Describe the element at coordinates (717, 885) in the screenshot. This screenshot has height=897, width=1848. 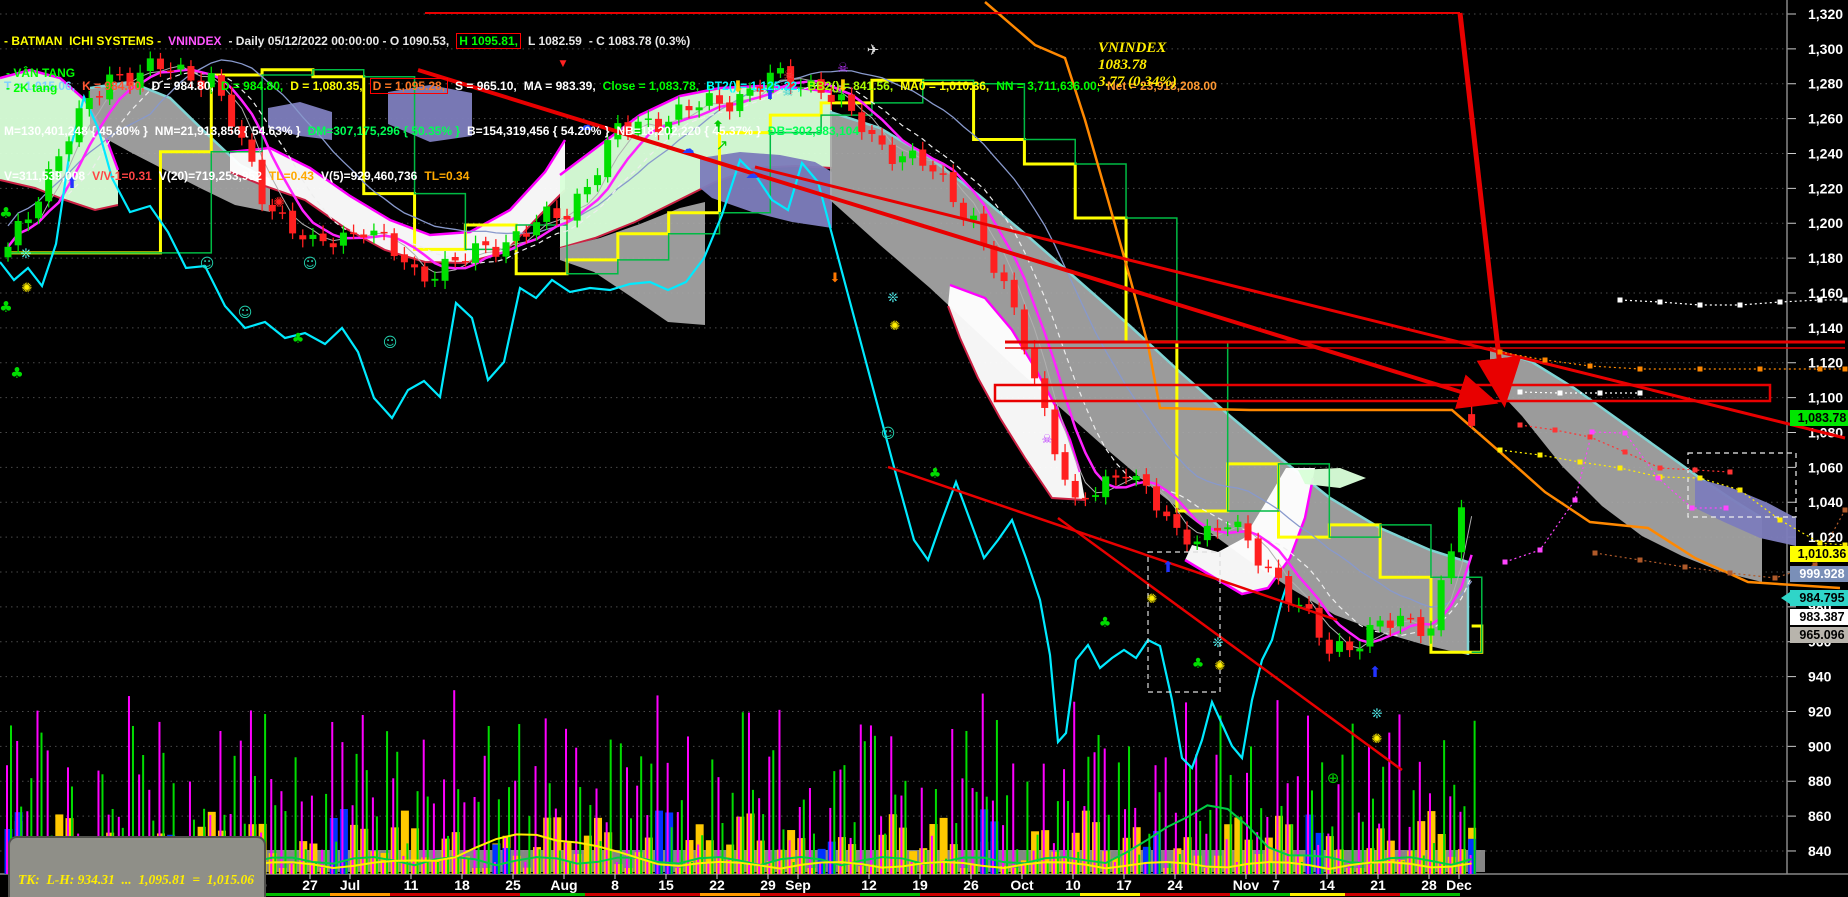
I see `x-axis-label: 22` at that location.